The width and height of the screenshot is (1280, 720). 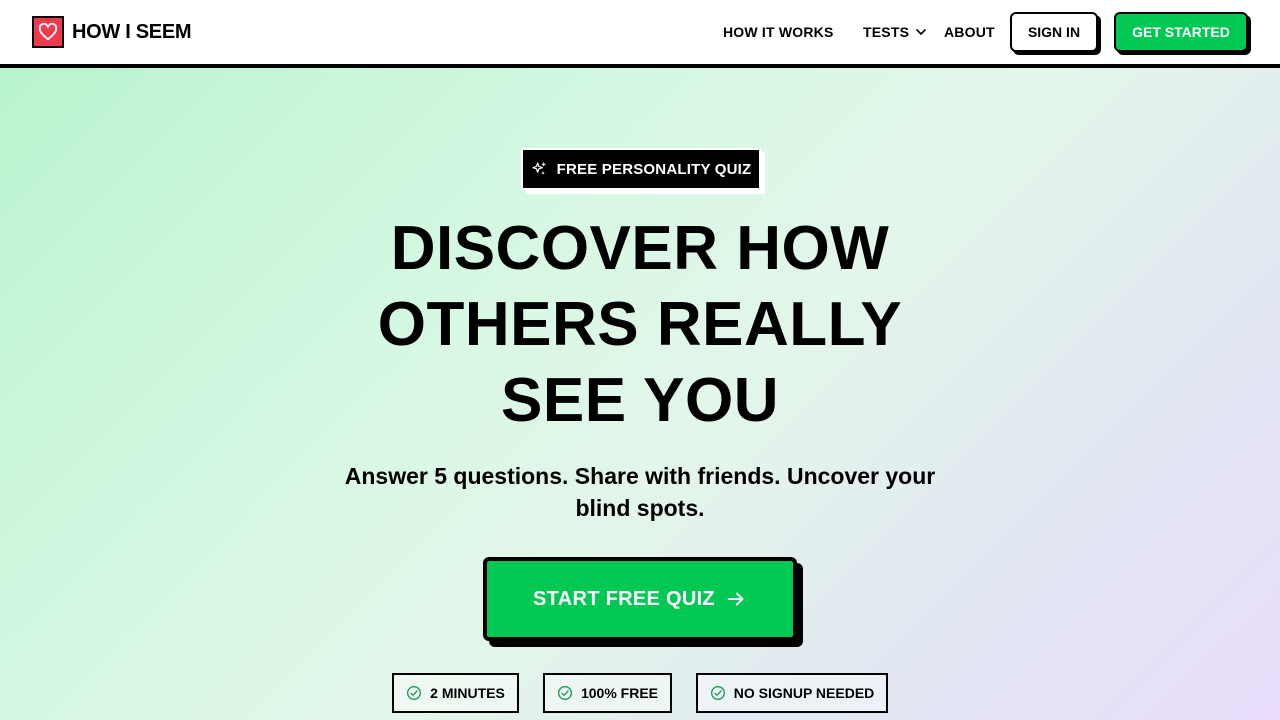 What do you see at coordinates (619, 693) in the screenshot?
I see `feature-label: 100% FREE` at bounding box center [619, 693].